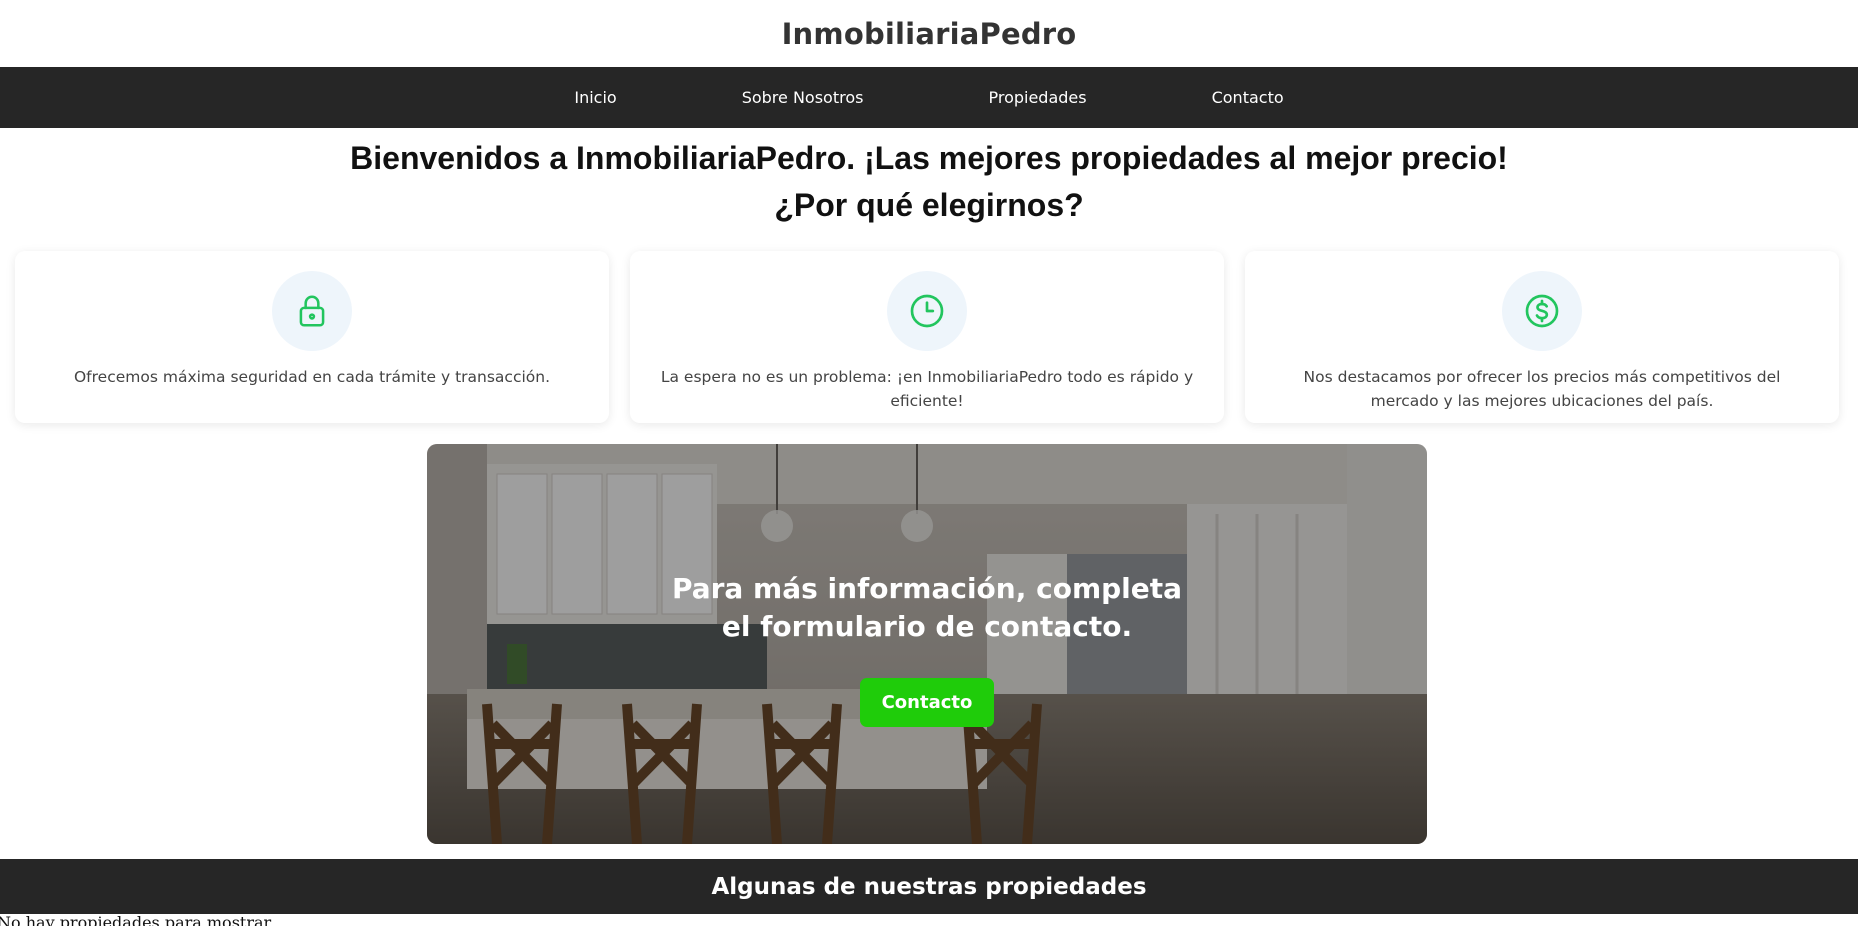  What do you see at coordinates (1037, 97) in the screenshot?
I see `nav-item-propiedades: Propiedades` at bounding box center [1037, 97].